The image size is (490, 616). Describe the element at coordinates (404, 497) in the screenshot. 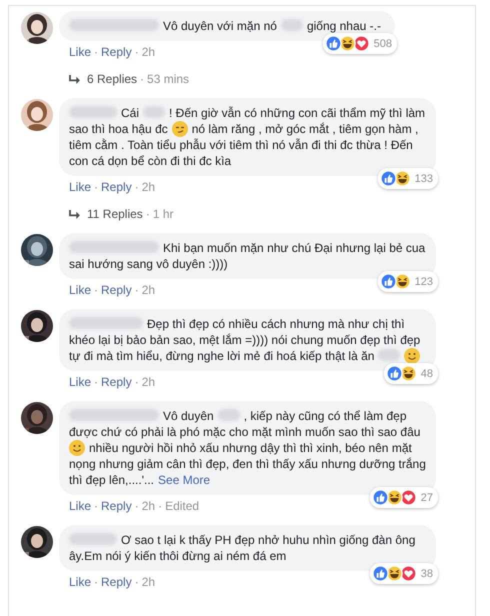

I see `reaction-summary: 27` at that location.